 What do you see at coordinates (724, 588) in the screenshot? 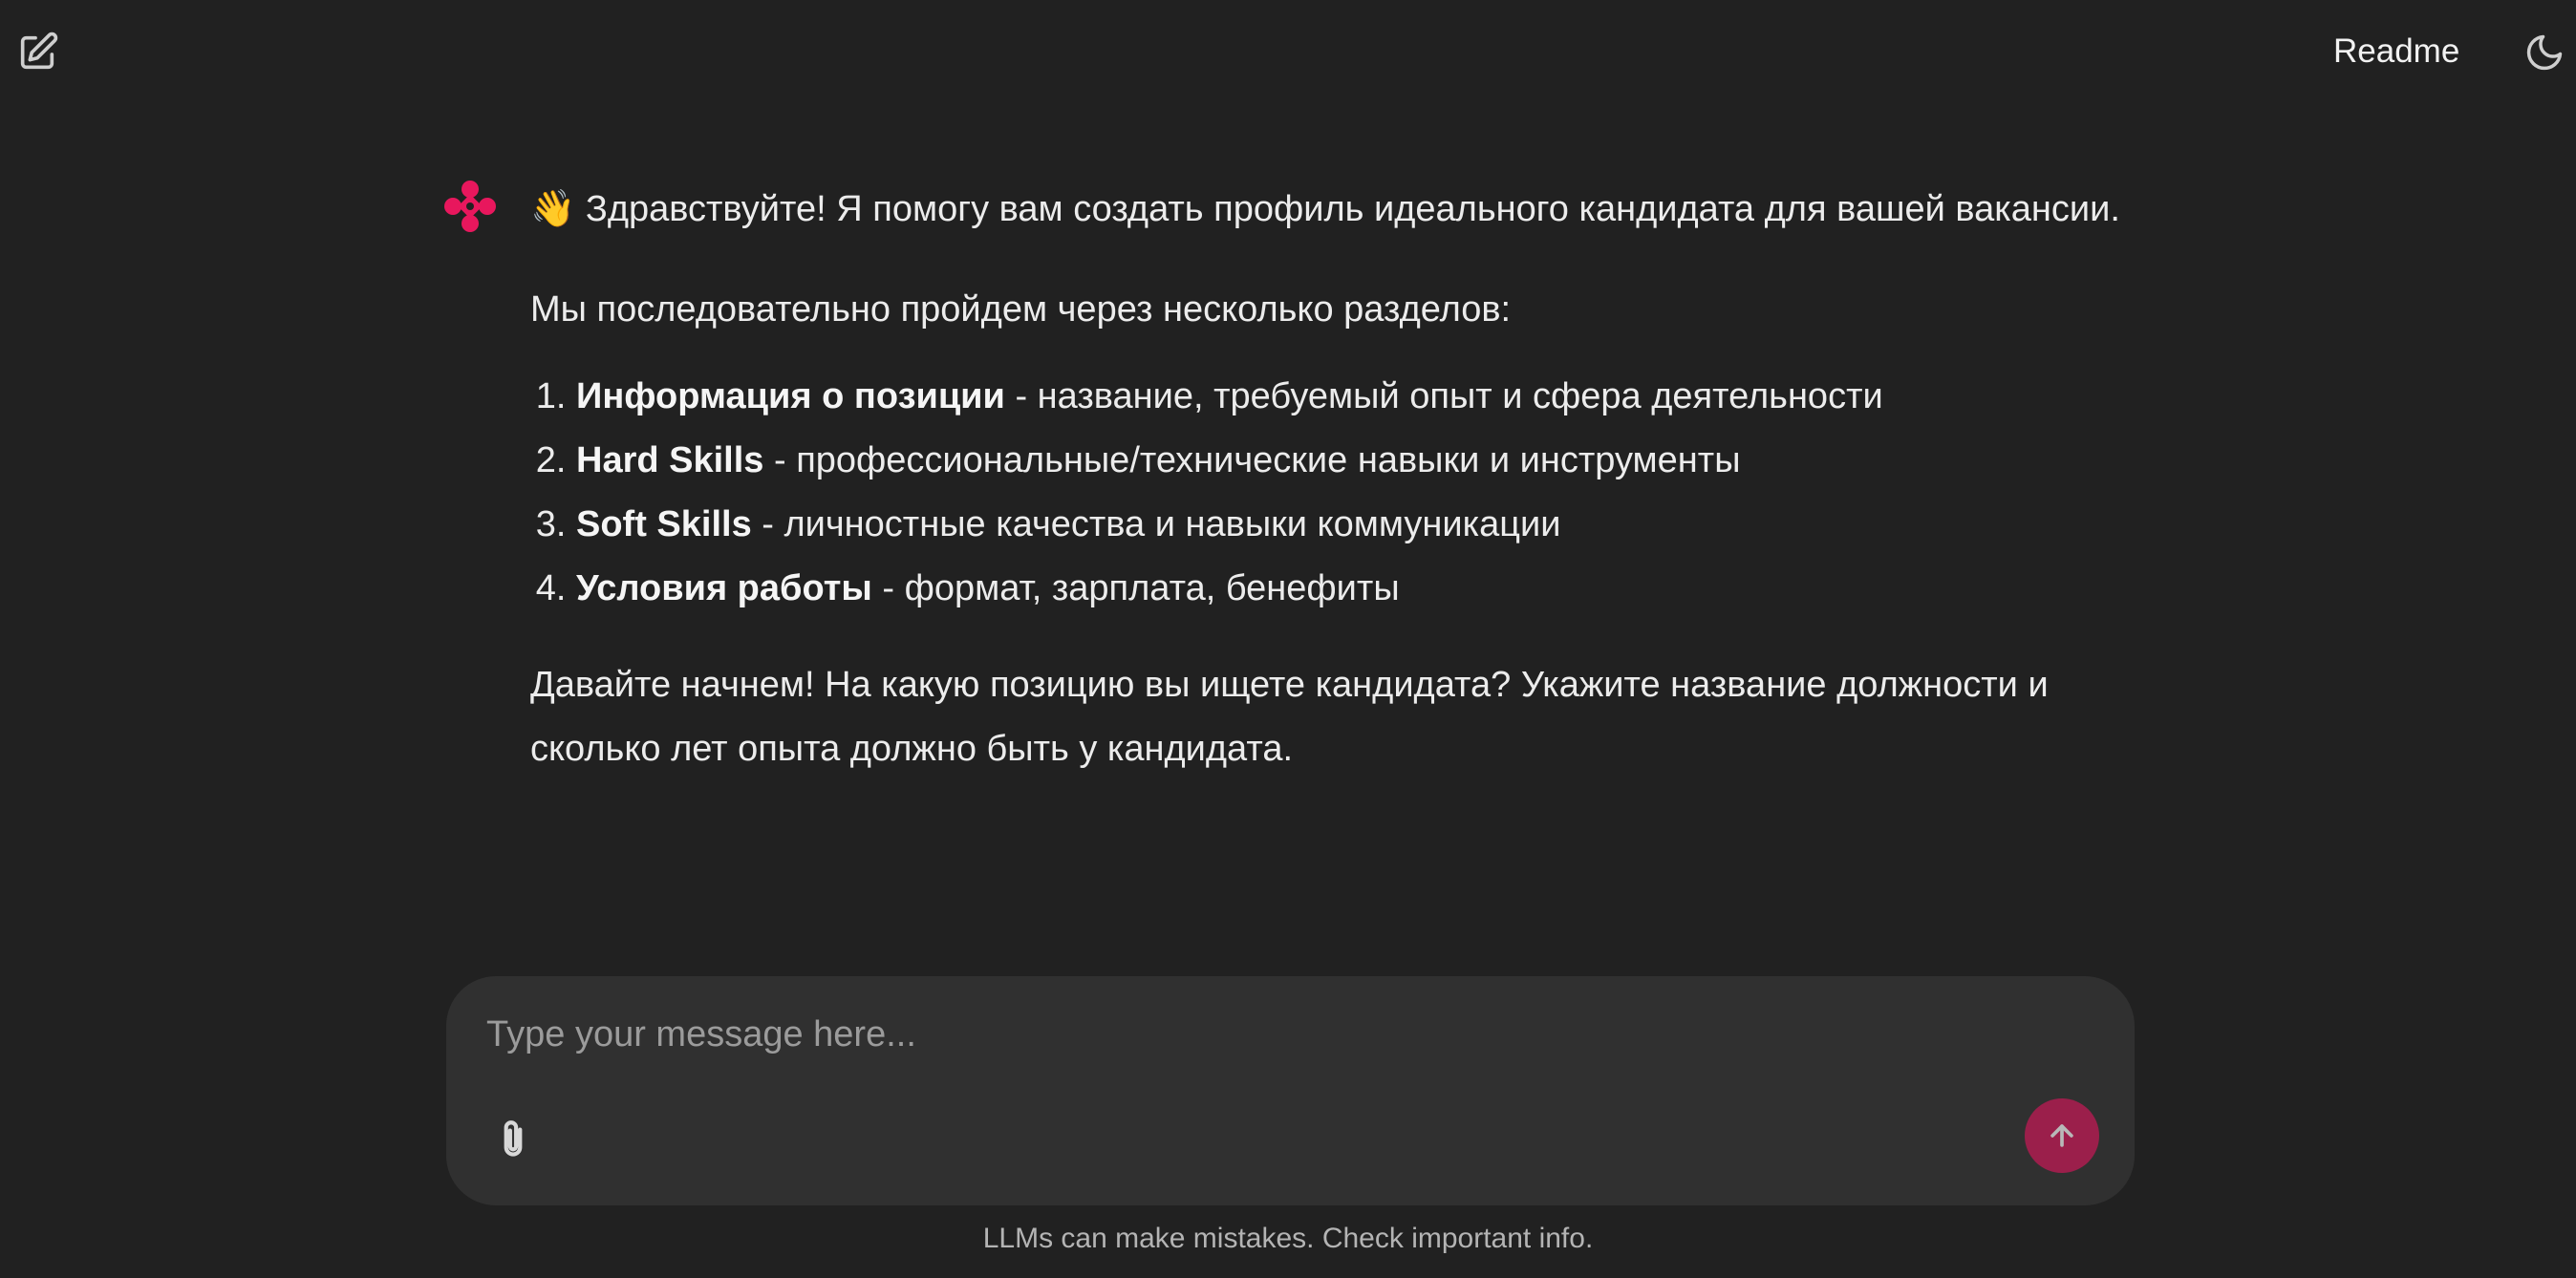
I see `section-title: Условия работы` at bounding box center [724, 588].